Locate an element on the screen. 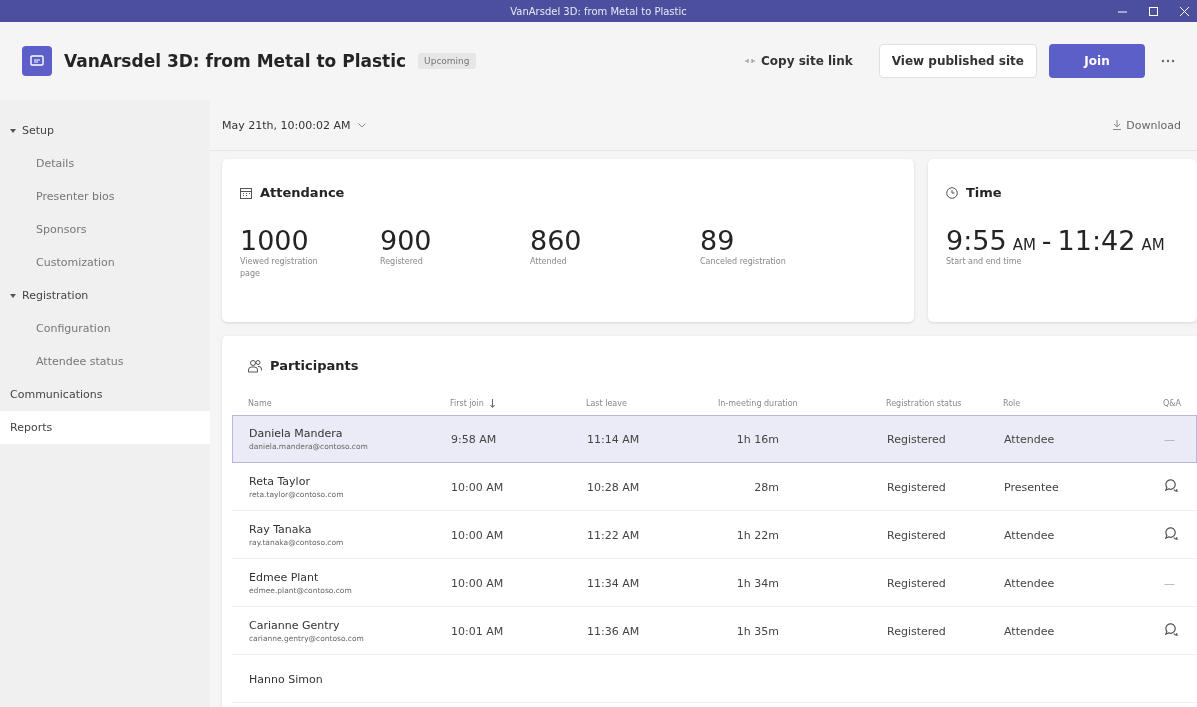 The height and width of the screenshot is (707, 1197). chevron-down-icon is located at coordinates (362, 125).